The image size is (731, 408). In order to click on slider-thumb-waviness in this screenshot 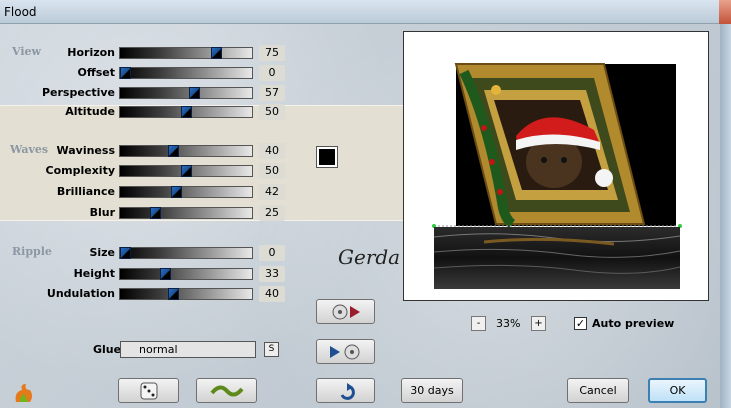, I will do `click(173, 151)`.